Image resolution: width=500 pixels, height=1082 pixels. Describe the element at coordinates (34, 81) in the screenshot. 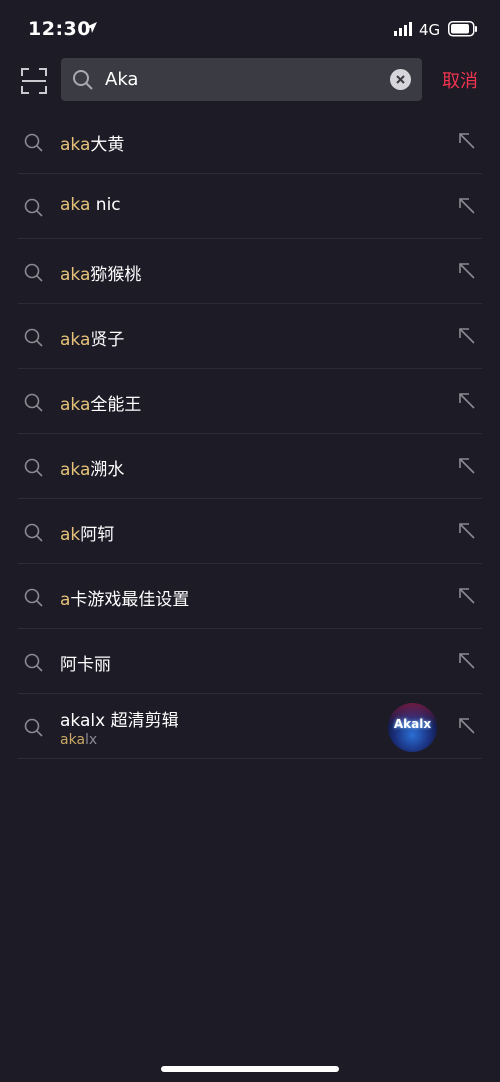

I see `scan-icon` at that location.